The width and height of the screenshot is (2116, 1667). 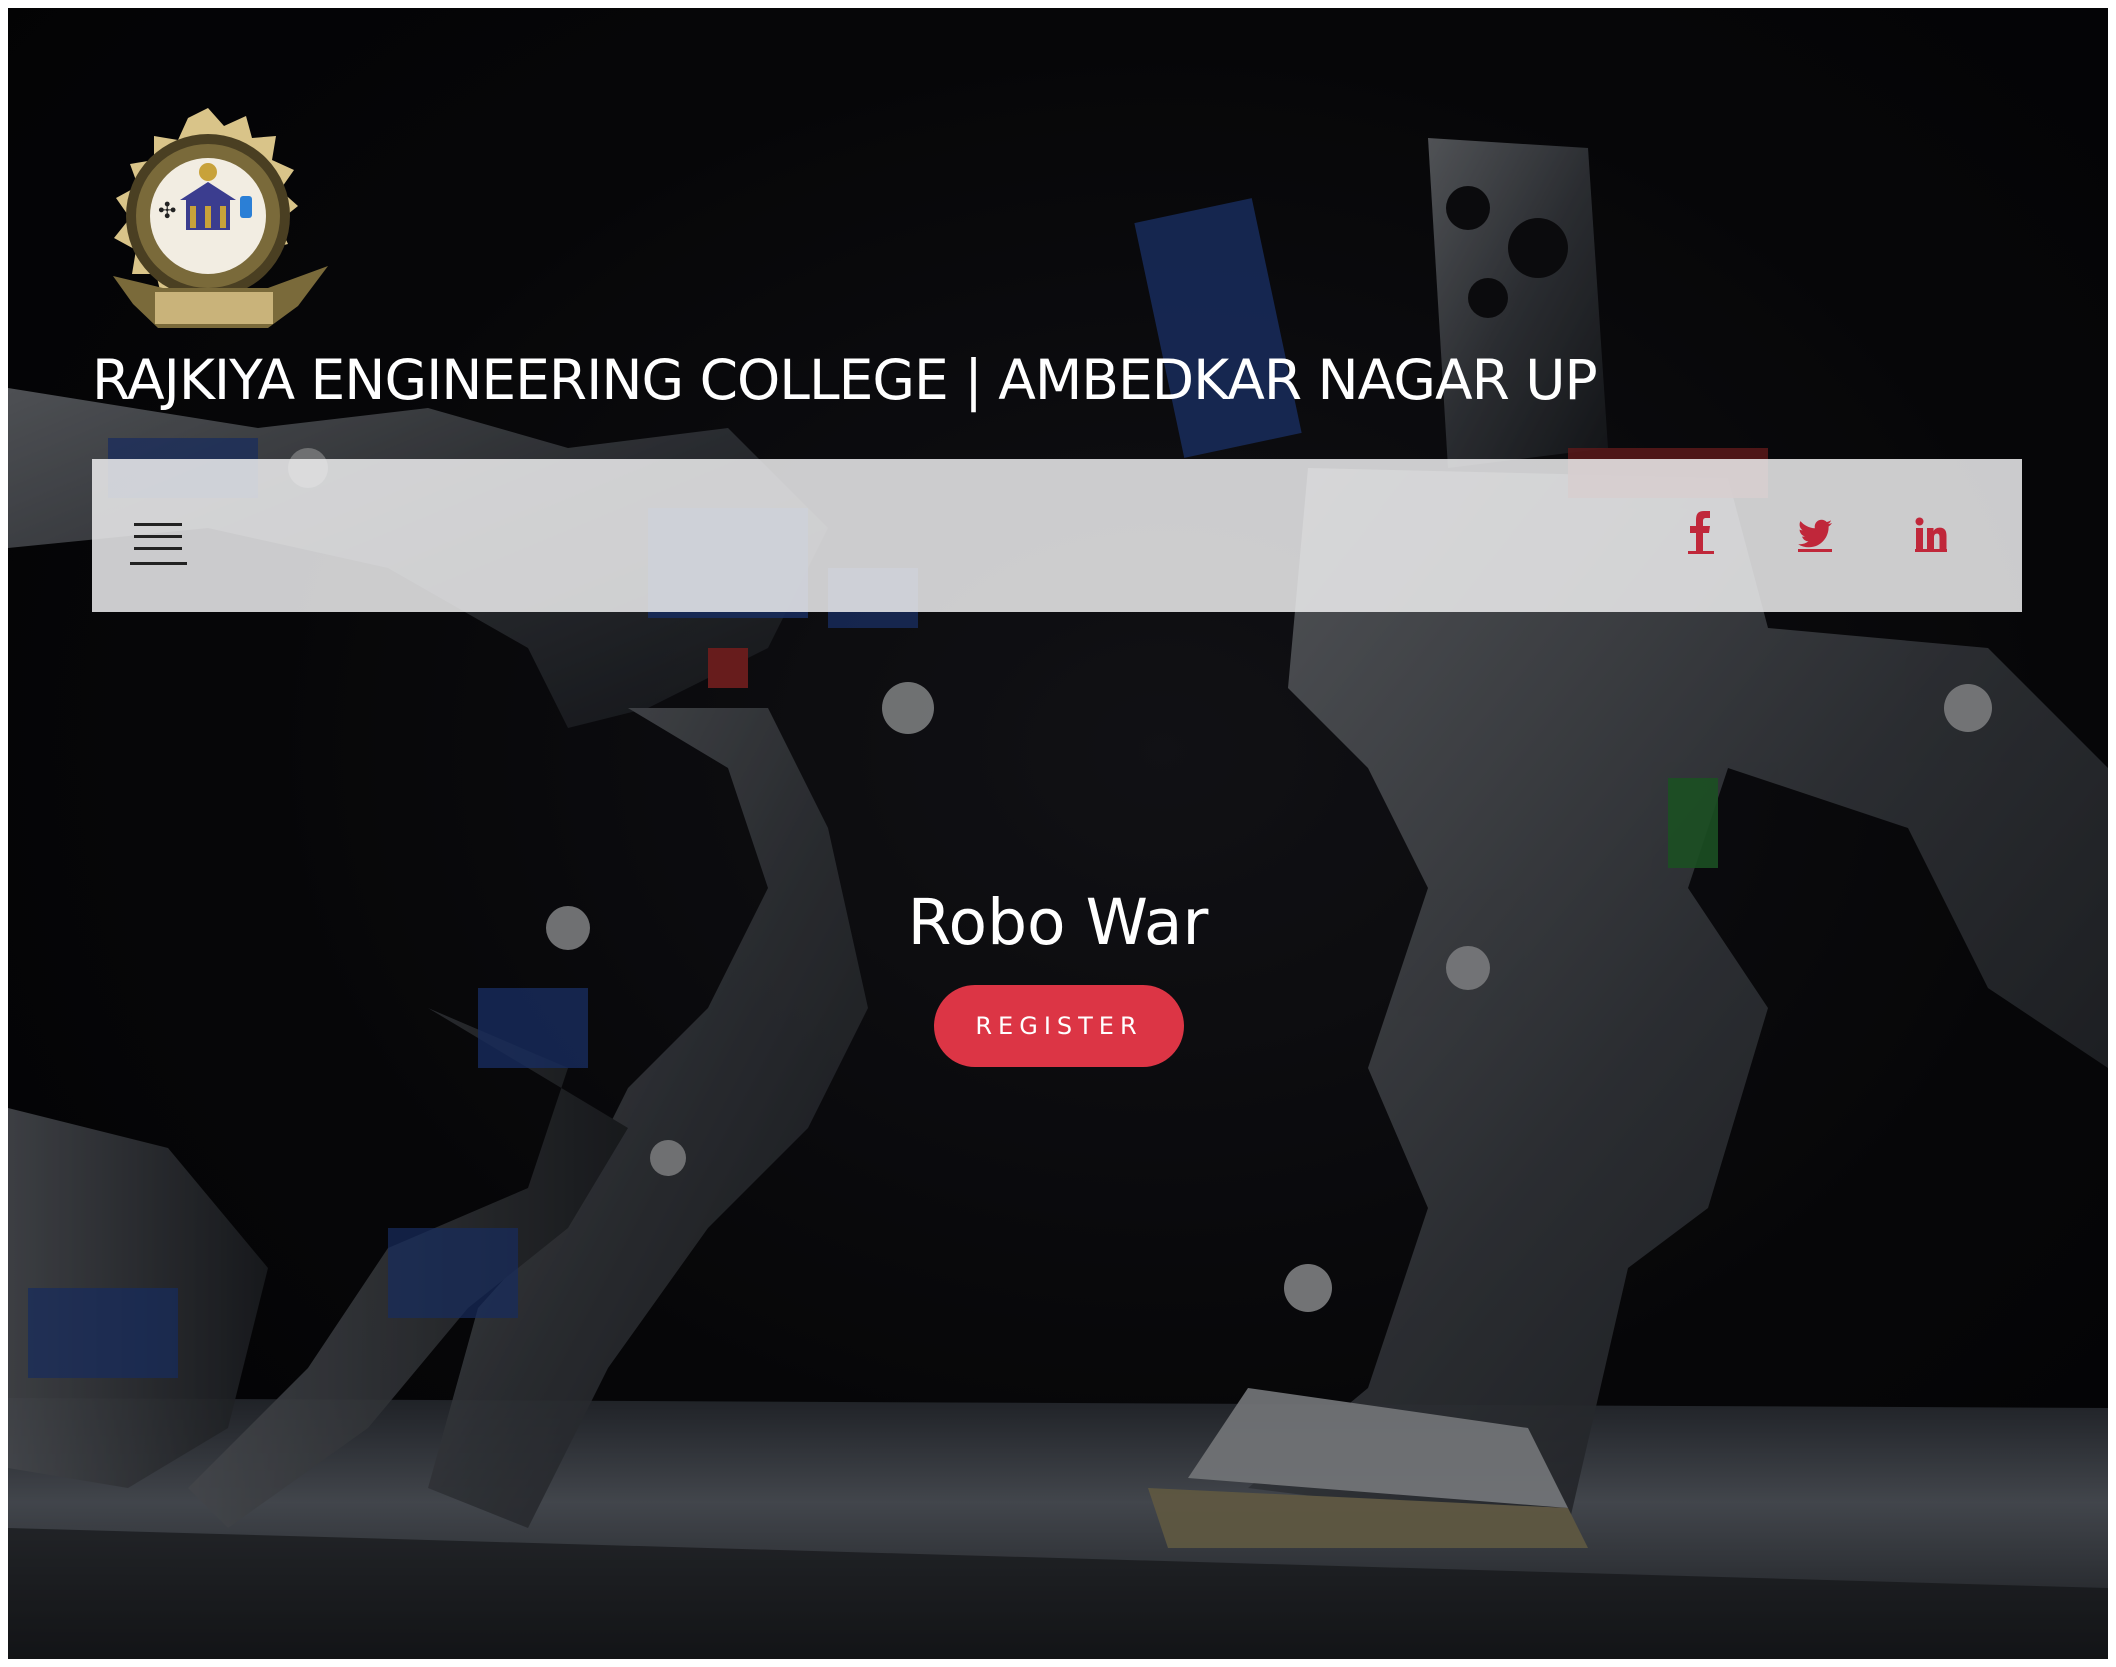 I want to click on twitter-icon, so click(x=1815, y=533).